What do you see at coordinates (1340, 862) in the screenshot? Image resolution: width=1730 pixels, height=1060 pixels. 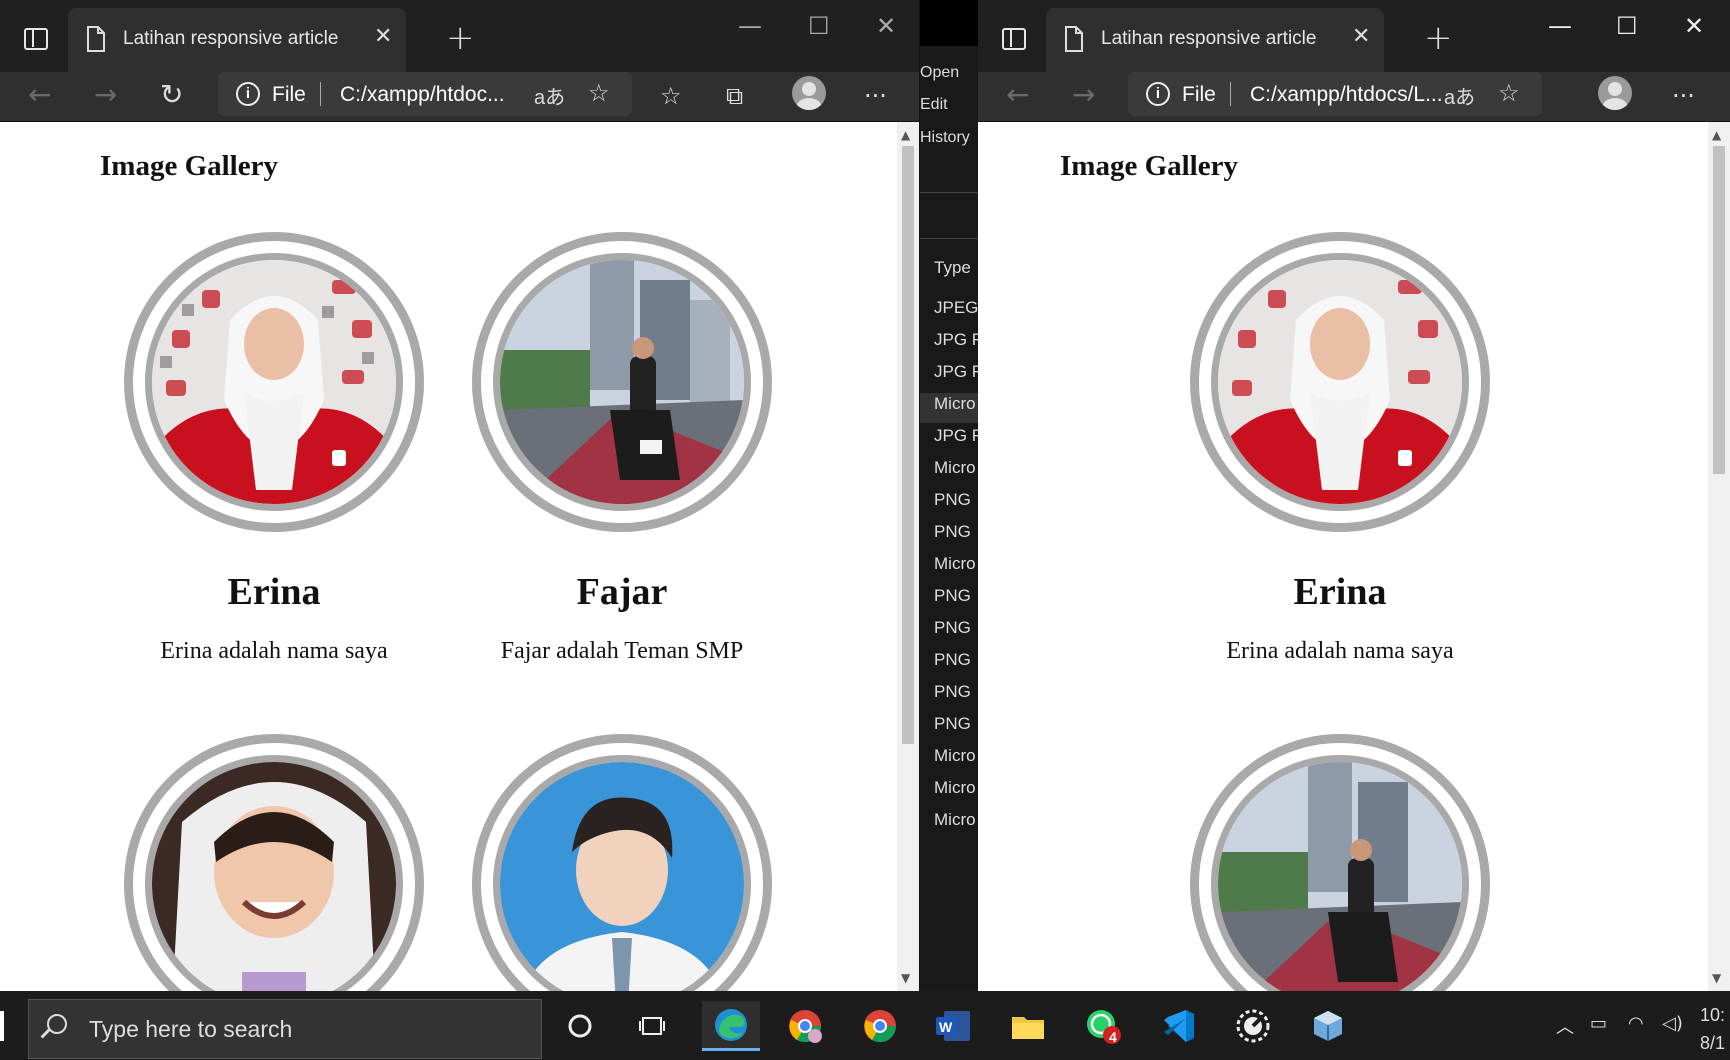 I see `photo-frame` at bounding box center [1340, 862].